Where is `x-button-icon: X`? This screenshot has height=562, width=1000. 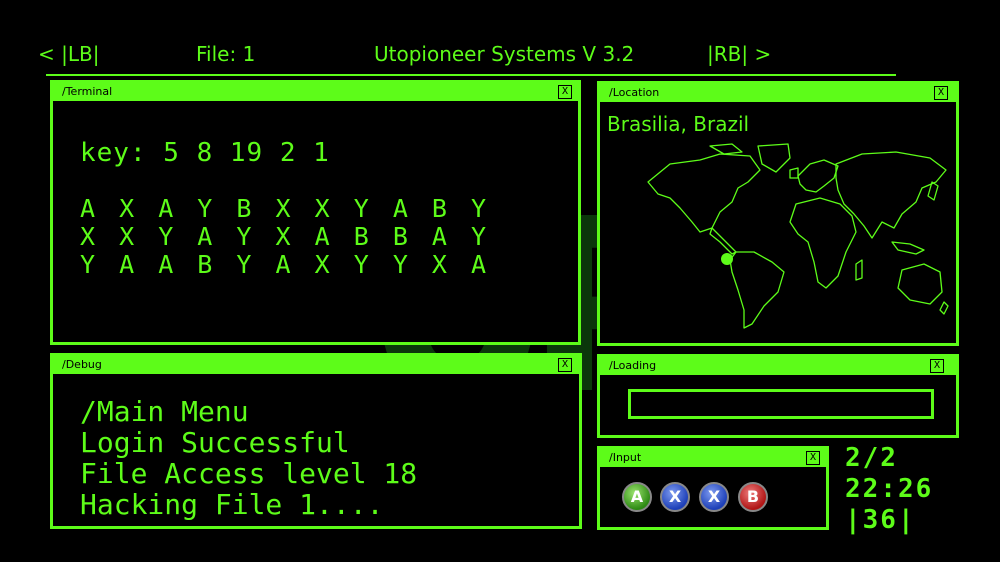 x-button-icon: X is located at coordinates (675, 497).